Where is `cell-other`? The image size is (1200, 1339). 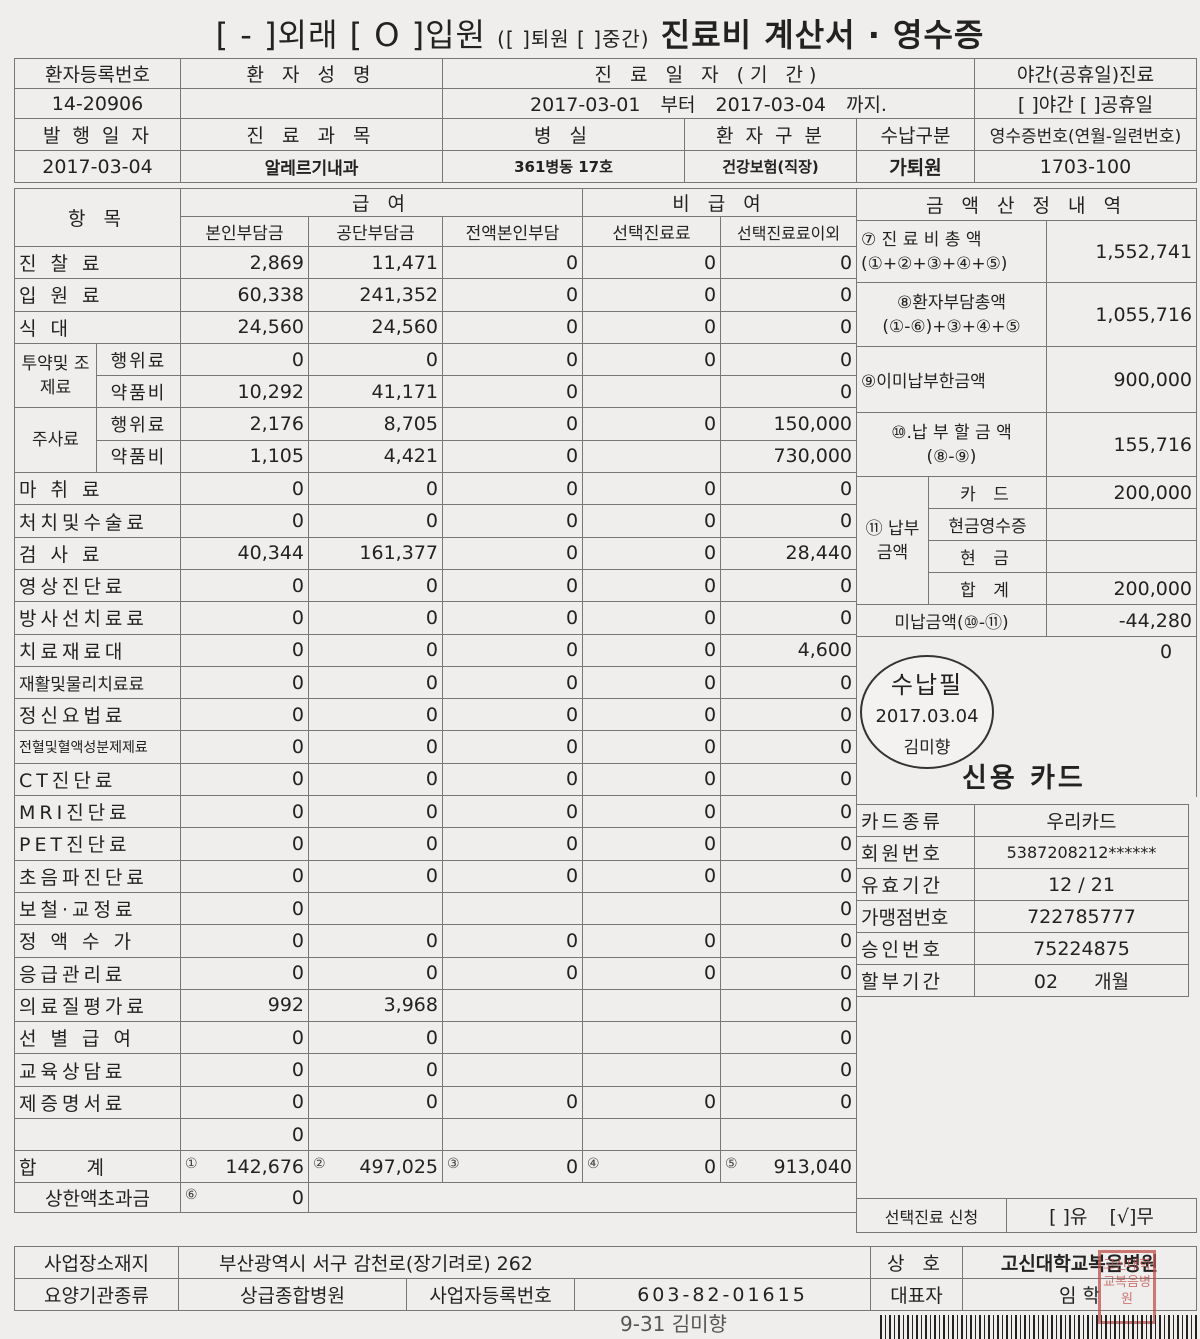 cell-other is located at coordinates (789, 1135).